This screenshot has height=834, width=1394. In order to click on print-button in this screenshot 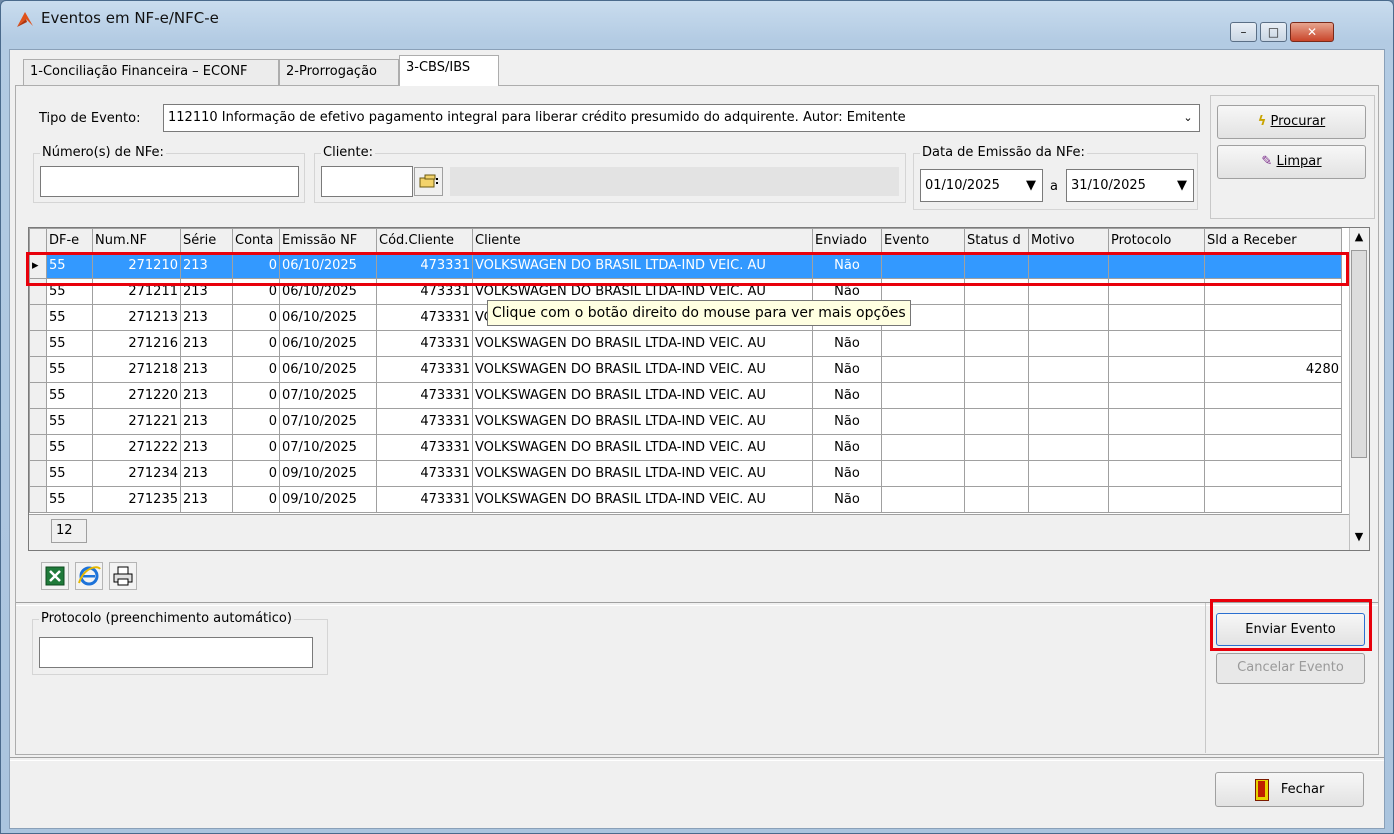, I will do `click(123, 576)`.